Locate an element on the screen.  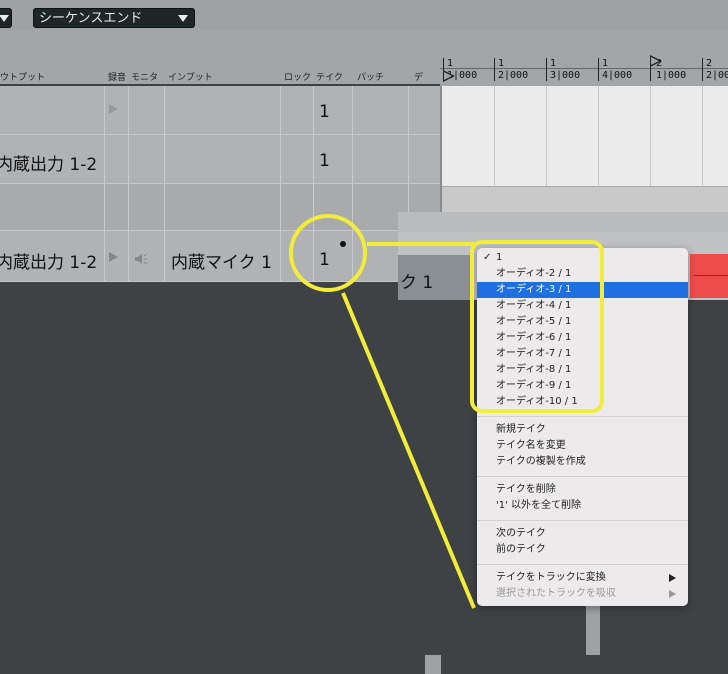
callout-circle is located at coordinates (328, 253).